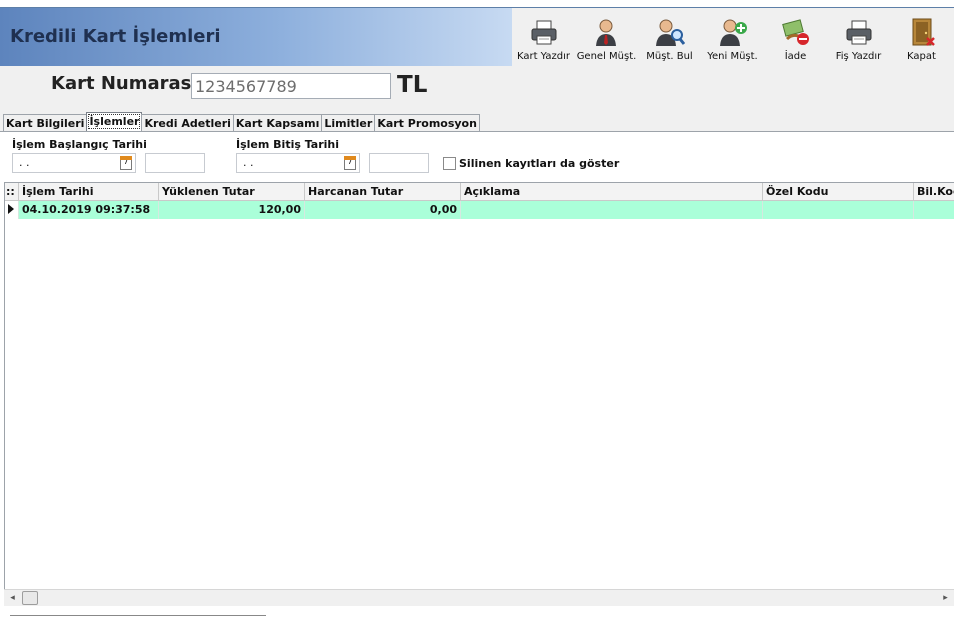 The height and width of the screenshot is (617, 954). Describe the element at coordinates (256, 37) in the screenshot. I see `title-banner: Kredili Kart İşlemleri` at that location.